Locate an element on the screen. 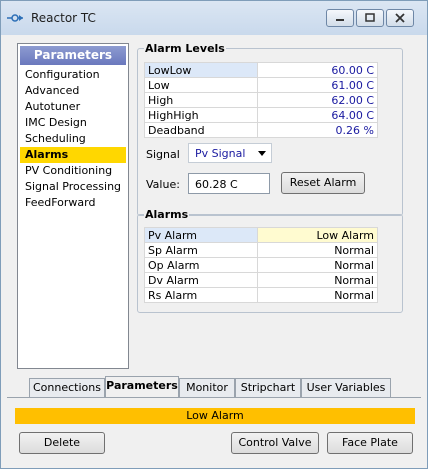  minimize-button is located at coordinates (340, 18).